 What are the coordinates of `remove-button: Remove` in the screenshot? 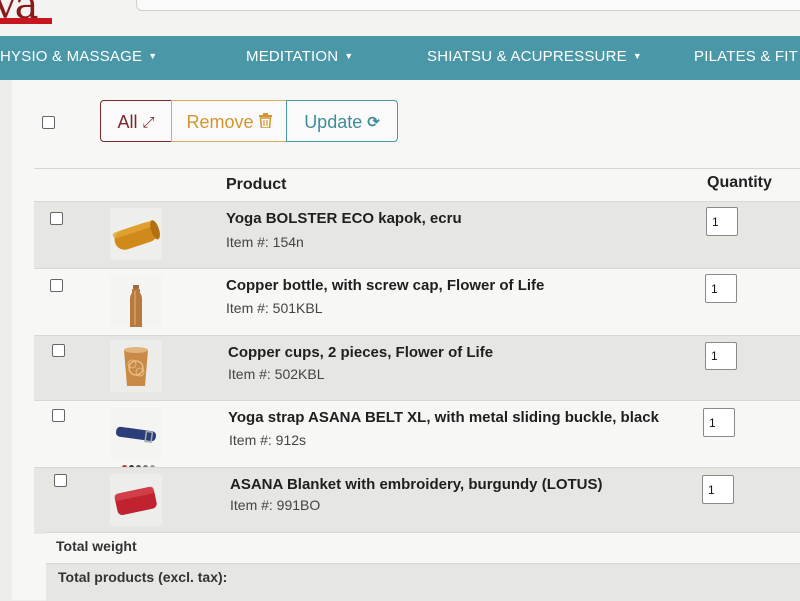 It's located at (229, 121).